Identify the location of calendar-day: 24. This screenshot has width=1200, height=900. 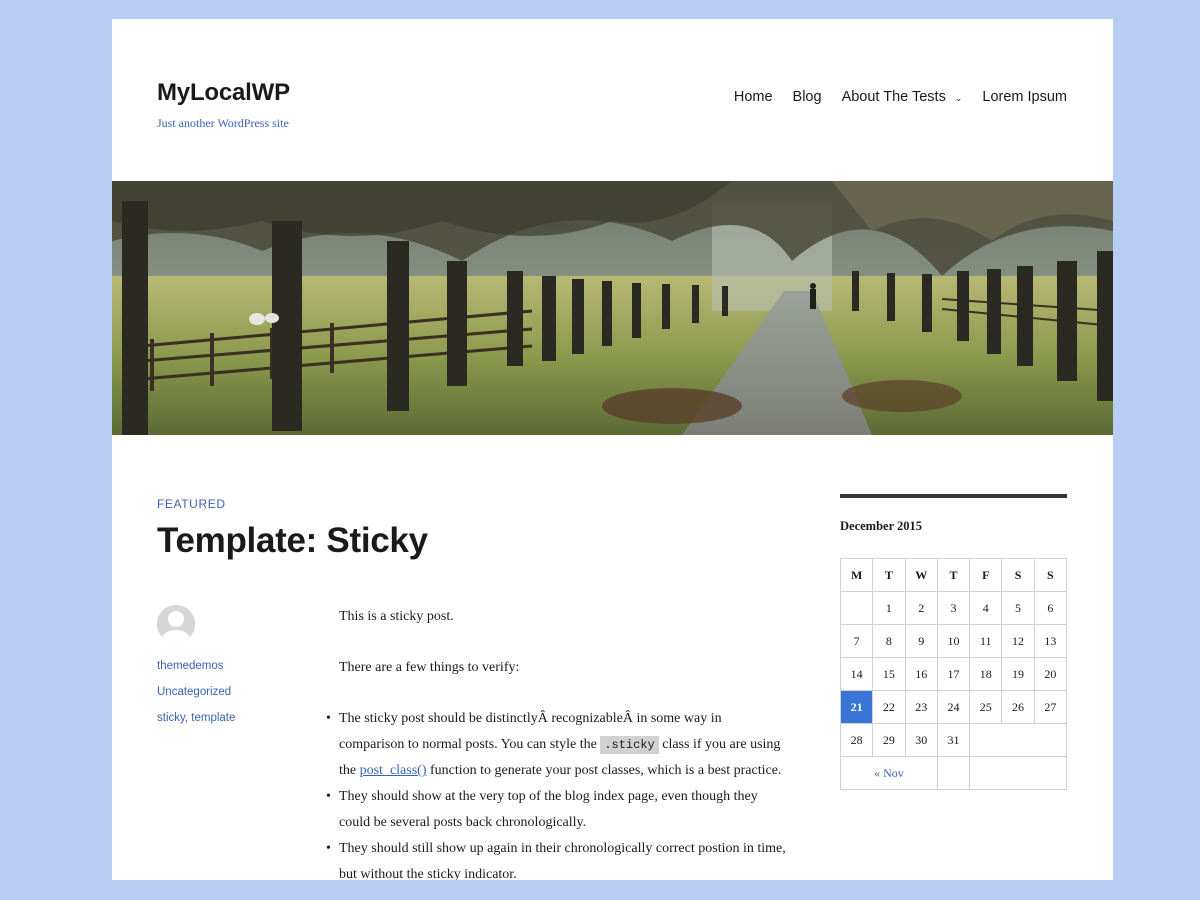
(953, 707).